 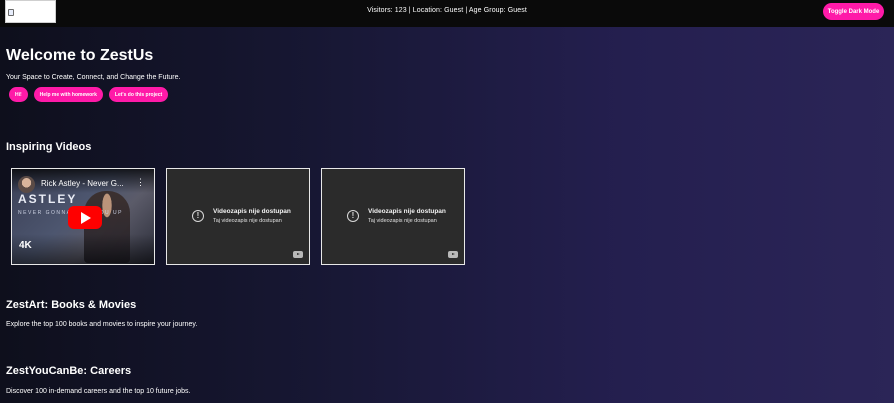 What do you see at coordinates (18, 94) in the screenshot?
I see `chip-hi: Hi!` at bounding box center [18, 94].